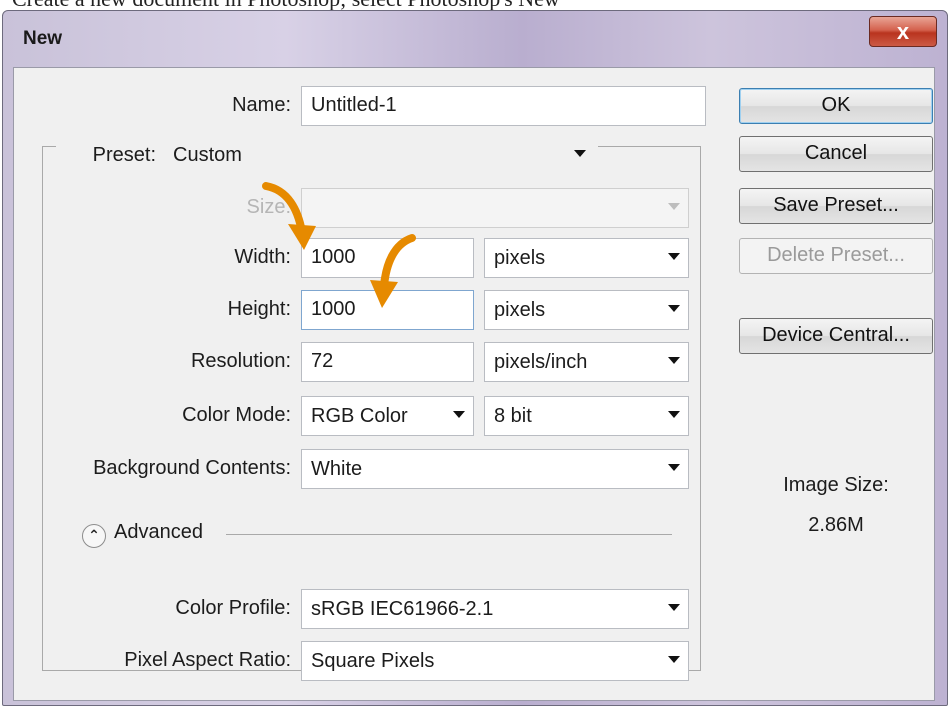 This screenshot has width=951, height=708. What do you see at coordinates (158, 532) in the screenshot?
I see `advanced-label: Advanced` at bounding box center [158, 532].